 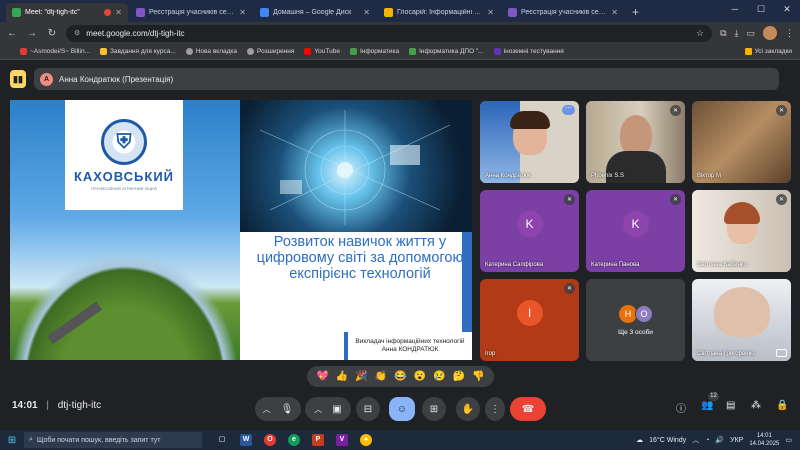 I want to click on sidepanel-icon: ▭, so click(x=750, y=33).